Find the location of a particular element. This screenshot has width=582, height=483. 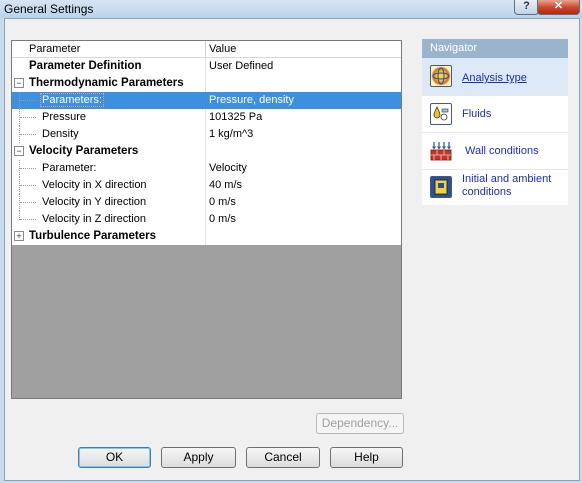

close-window-button: ✕ is located at coordinates (558, 7).